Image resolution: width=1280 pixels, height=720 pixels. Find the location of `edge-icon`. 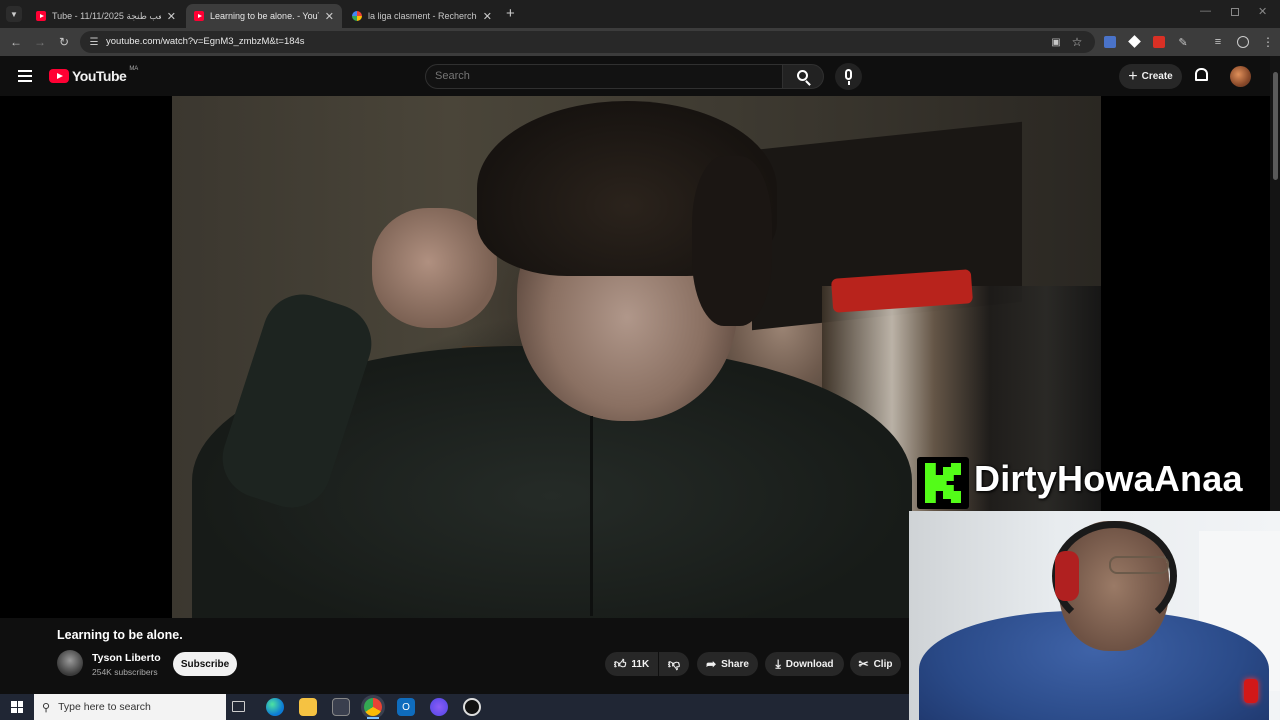

edge-icon is located at coordinates (275, 707).